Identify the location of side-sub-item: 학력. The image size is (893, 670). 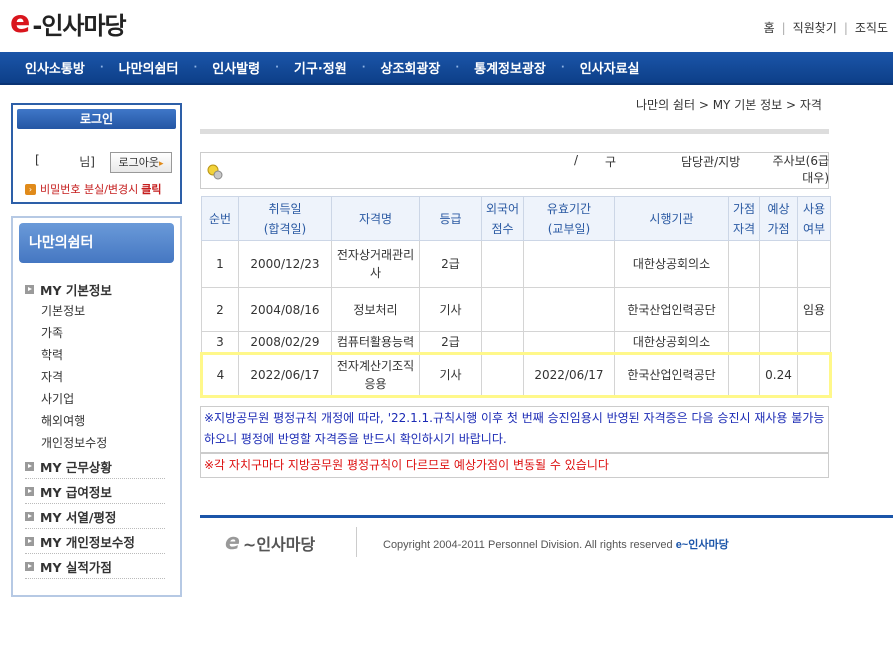
(95, 355).